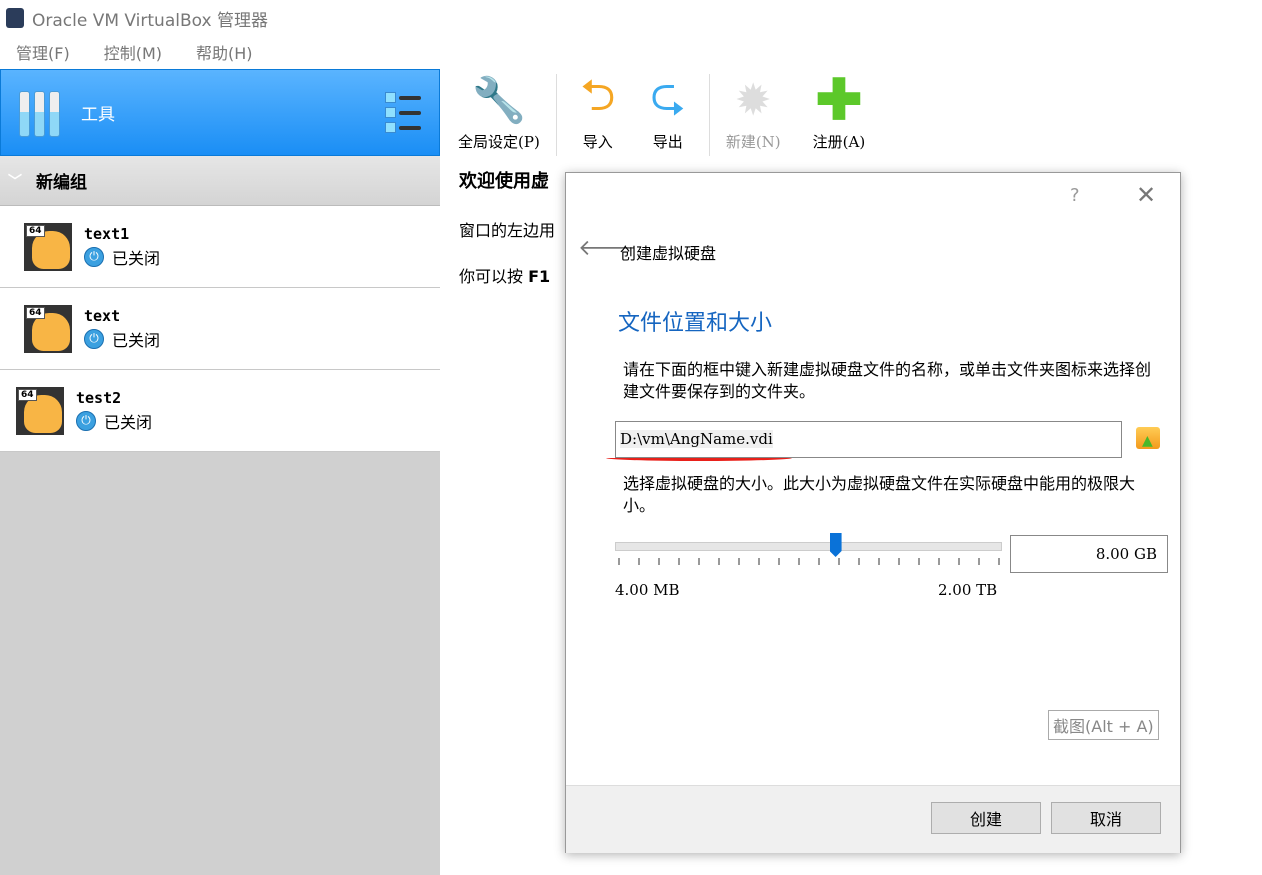 This screenshot has width=1262, height=875. What do you see at coordinates (986, 818) in the screenshot?
I see `create-button: 创建` at bounding box center [986, 818].